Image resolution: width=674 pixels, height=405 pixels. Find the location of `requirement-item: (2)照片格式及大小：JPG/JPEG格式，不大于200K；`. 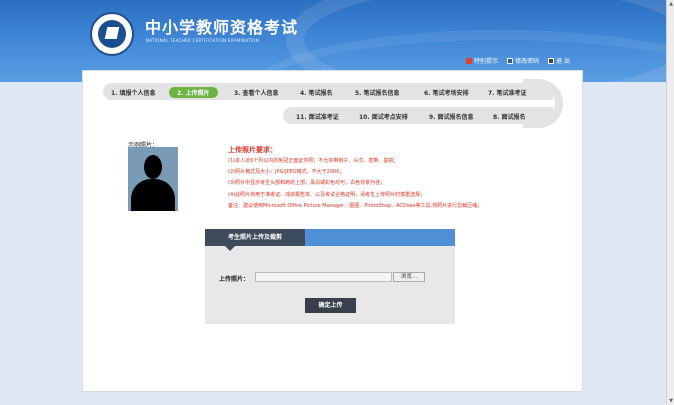

requirement-item: (2)照片格式及大小：JPG/JPEG格式，不大于200K； is located at coordinates (286, 172).